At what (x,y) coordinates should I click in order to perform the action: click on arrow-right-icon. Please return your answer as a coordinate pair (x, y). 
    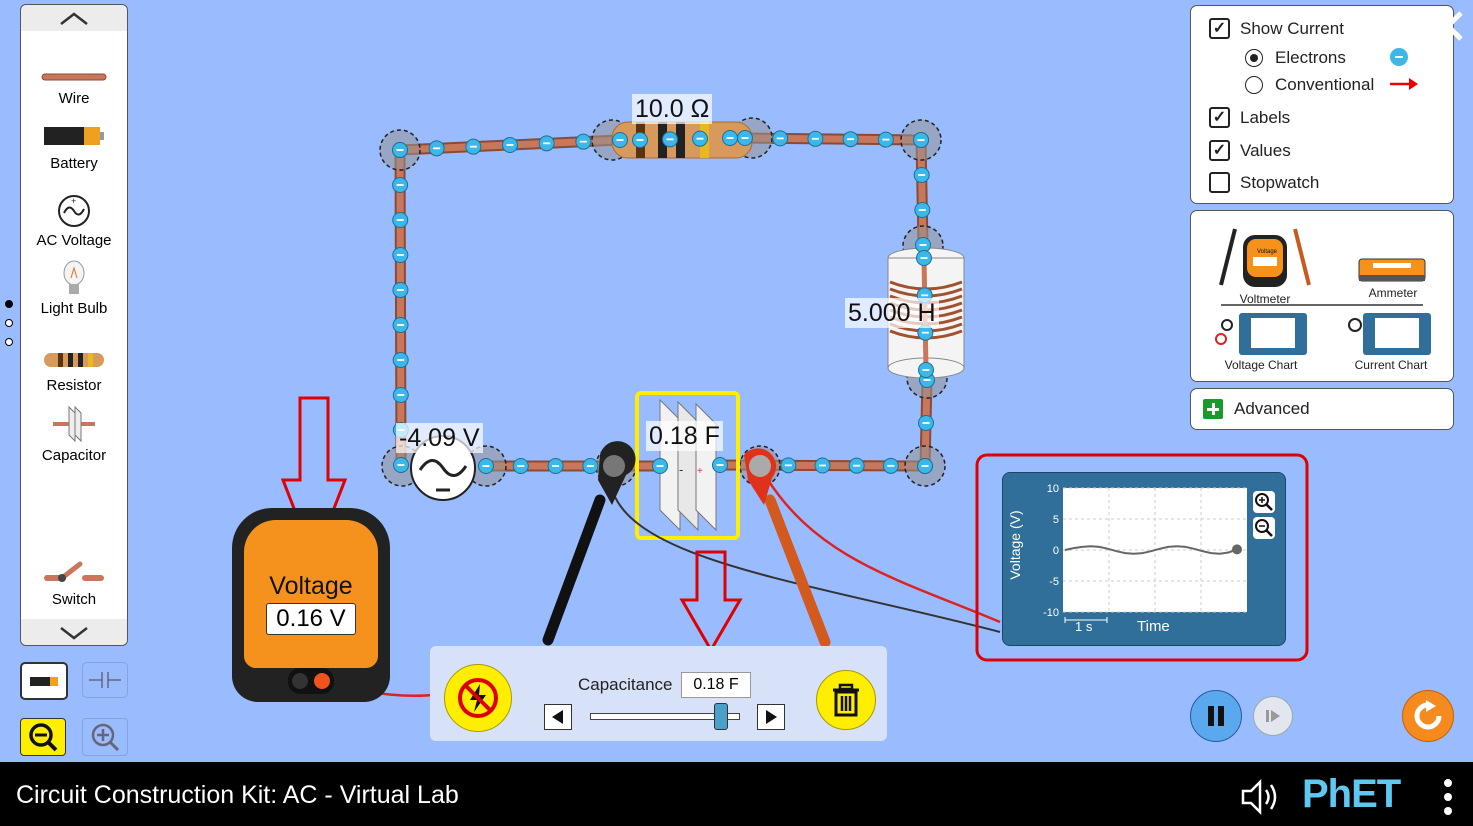
    Looking at the image, I should click on (1404, 84).